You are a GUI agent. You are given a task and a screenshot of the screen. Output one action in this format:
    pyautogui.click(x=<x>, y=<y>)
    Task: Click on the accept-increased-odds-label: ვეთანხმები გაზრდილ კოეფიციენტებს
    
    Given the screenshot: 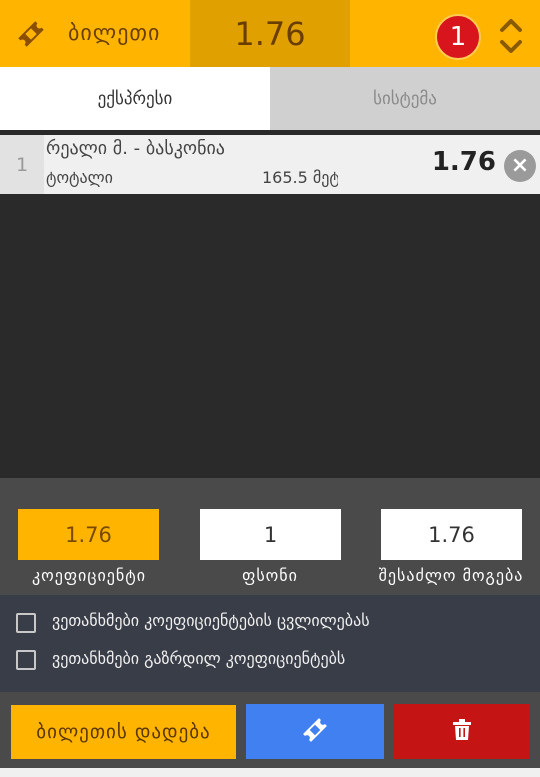 What is the action you would take?
    pyautogui.click(x=198, y=658)
    